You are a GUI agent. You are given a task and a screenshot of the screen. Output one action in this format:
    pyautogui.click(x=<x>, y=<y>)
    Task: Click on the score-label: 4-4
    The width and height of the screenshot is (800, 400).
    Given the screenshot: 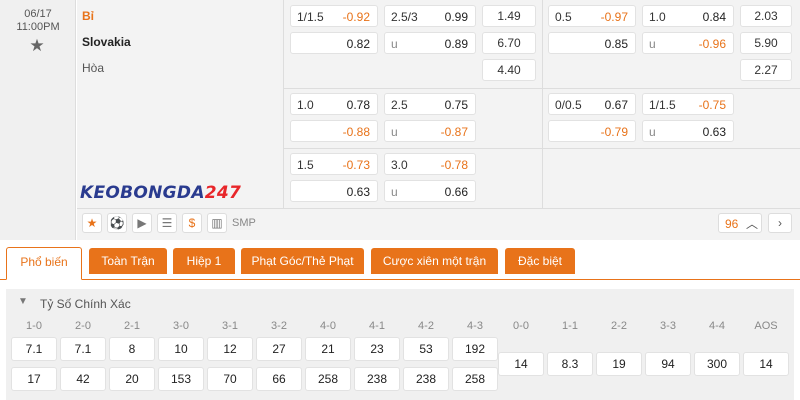 What is the action you would take?
    pyautogui.click(x=717, y=326)
    